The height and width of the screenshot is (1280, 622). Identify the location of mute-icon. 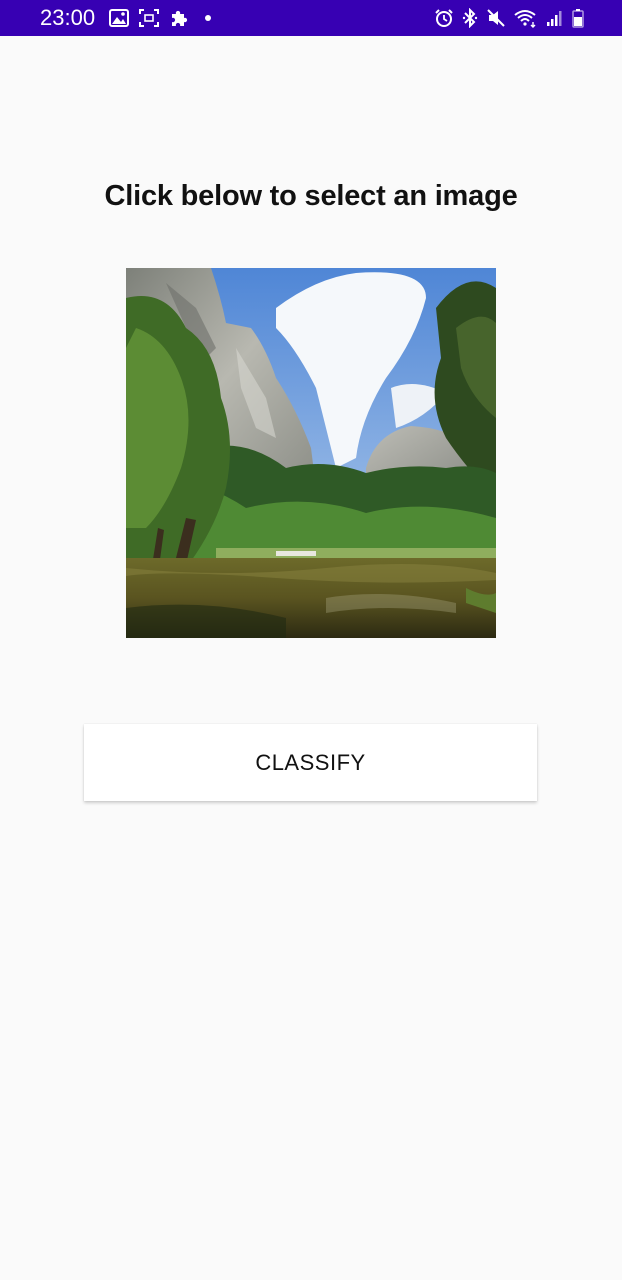
(496, 18).